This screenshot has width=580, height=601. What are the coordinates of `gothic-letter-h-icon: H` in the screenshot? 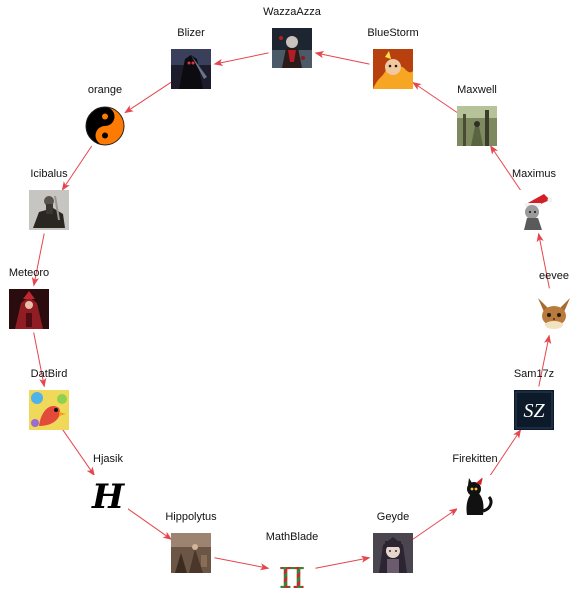 It's located at (108, 495).